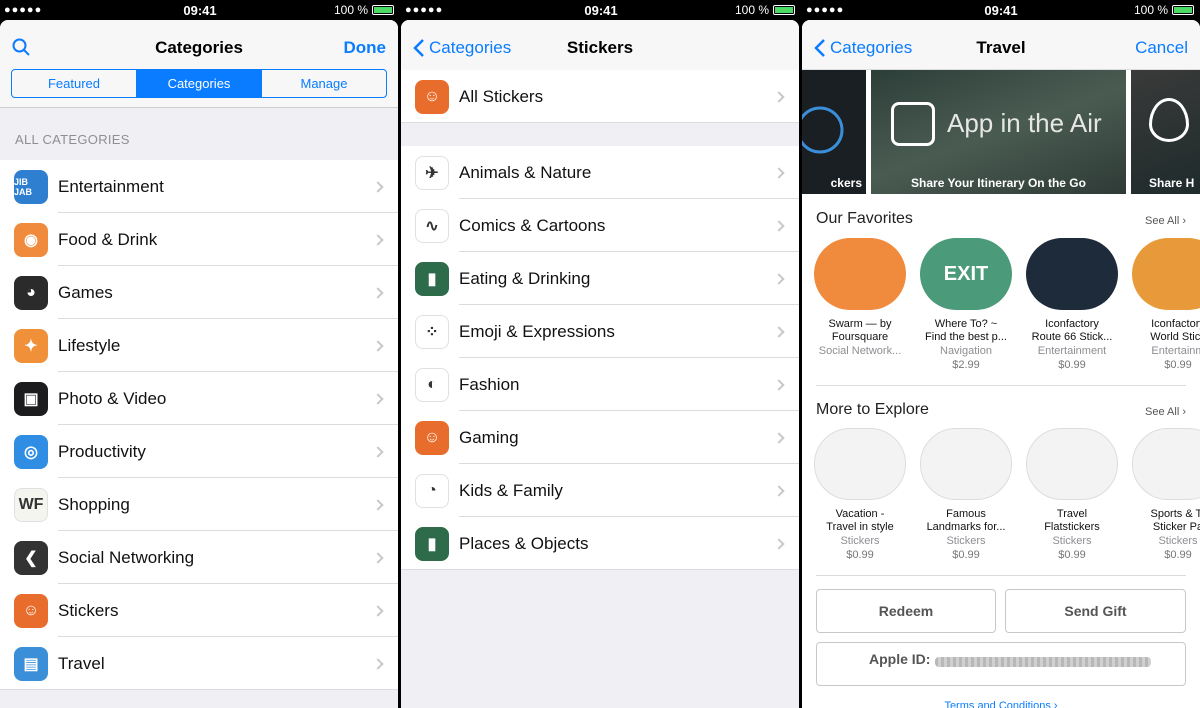  I want to click on banner-caption: Share H, so click(1172, 183).